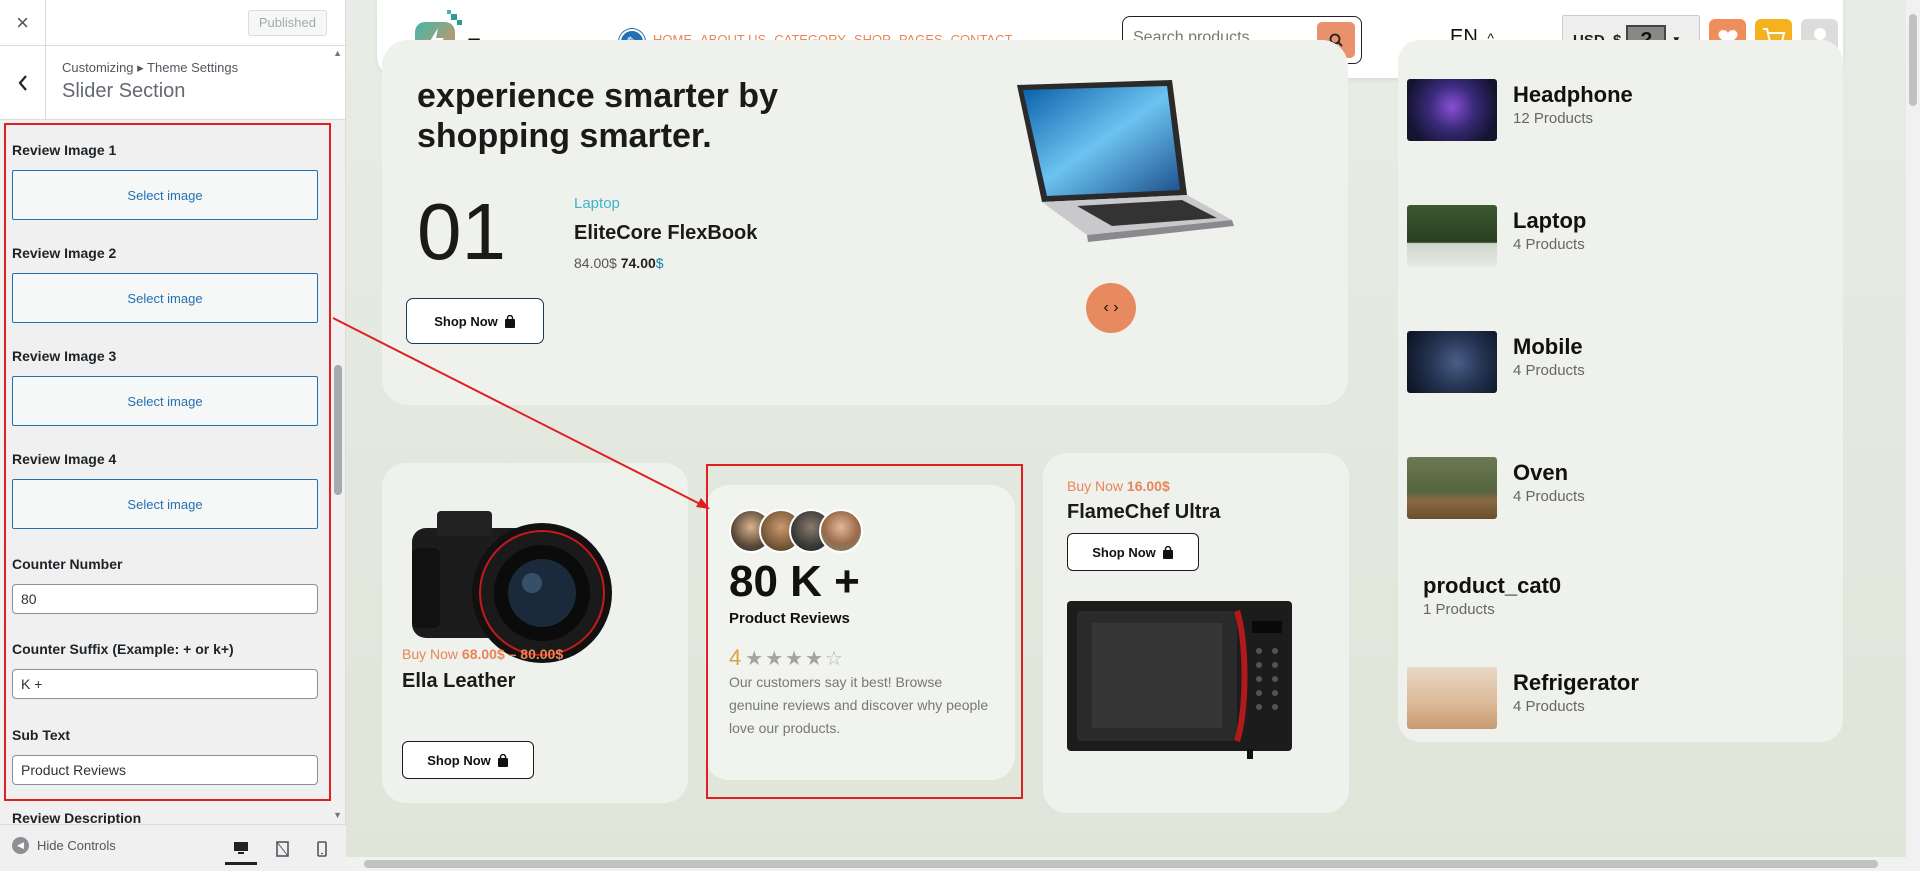 The height and width of the screenshot is (871, 1920). Describe the element at coordinates (165, 770) in the screenshot. I see `sub-text-input: Product Reviews` at that location.